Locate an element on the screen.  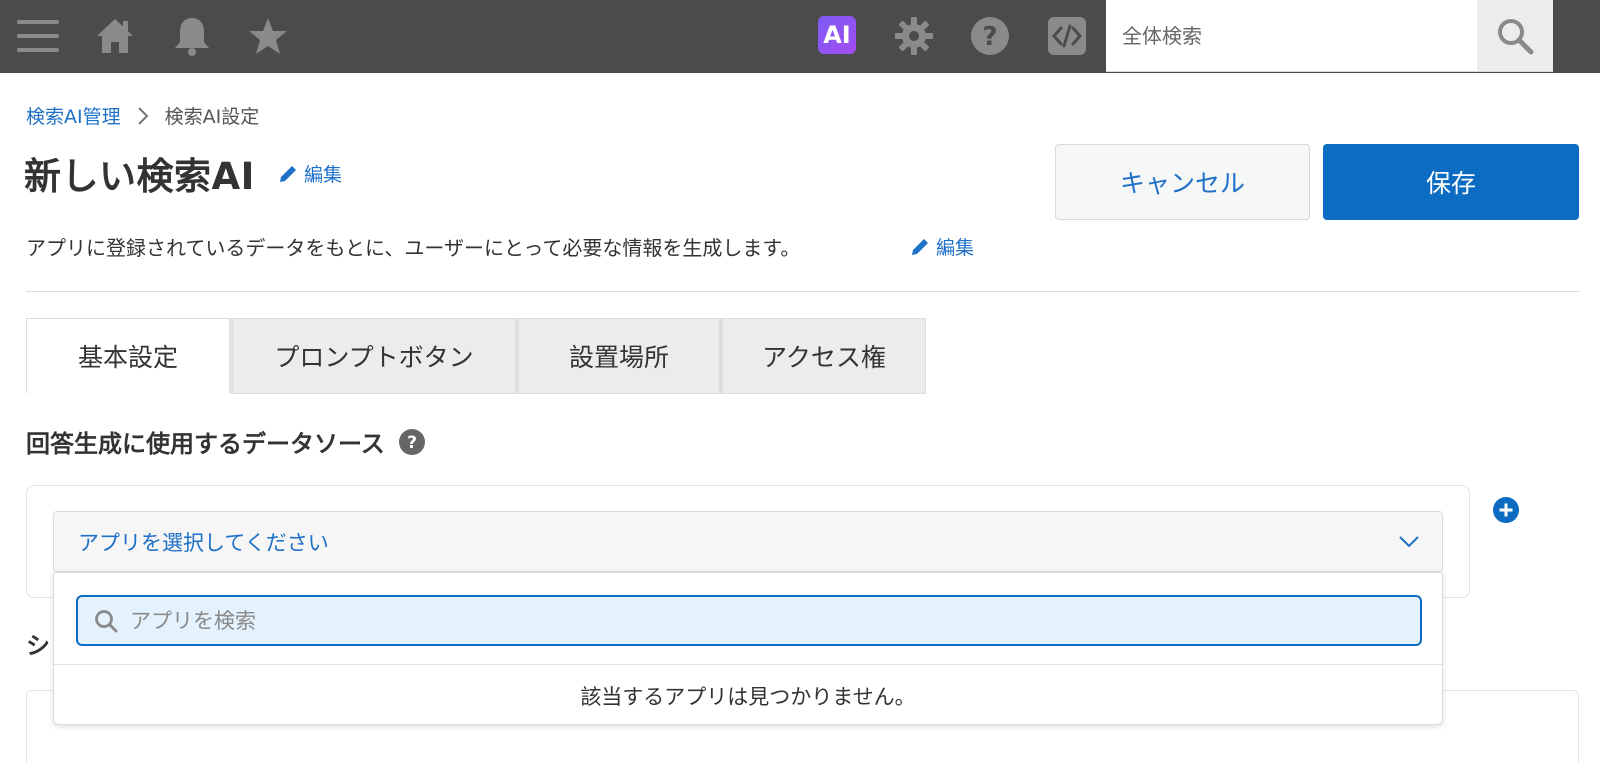
data-source-section-title: 回答生成に使用するデータソース ? is located at coordinates (225, 441).